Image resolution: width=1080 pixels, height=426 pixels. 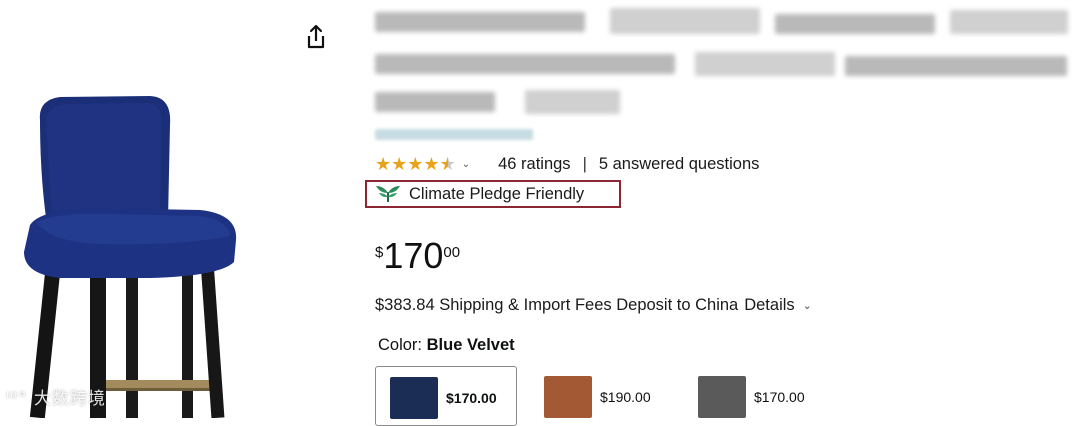 I want to click on price-currency: $, so click(x=379, y=252).